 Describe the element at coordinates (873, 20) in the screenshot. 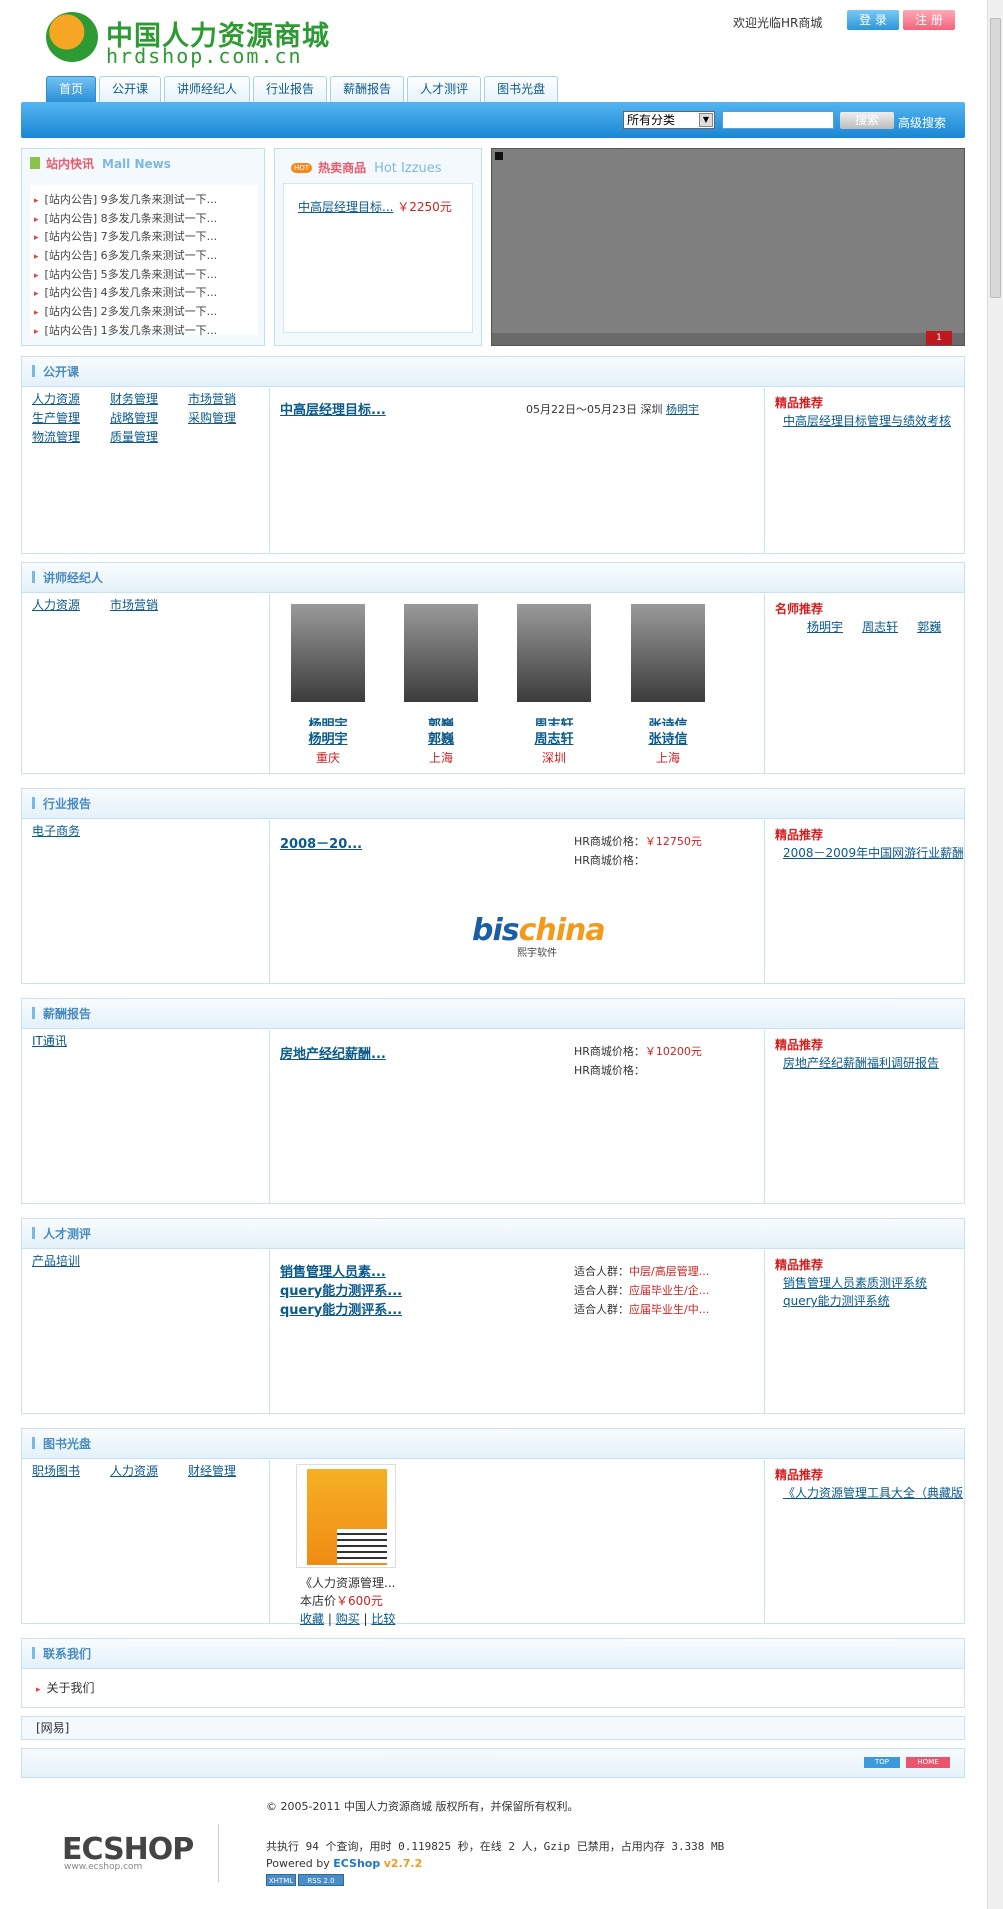

I see `login-button: 登 录` at that location.